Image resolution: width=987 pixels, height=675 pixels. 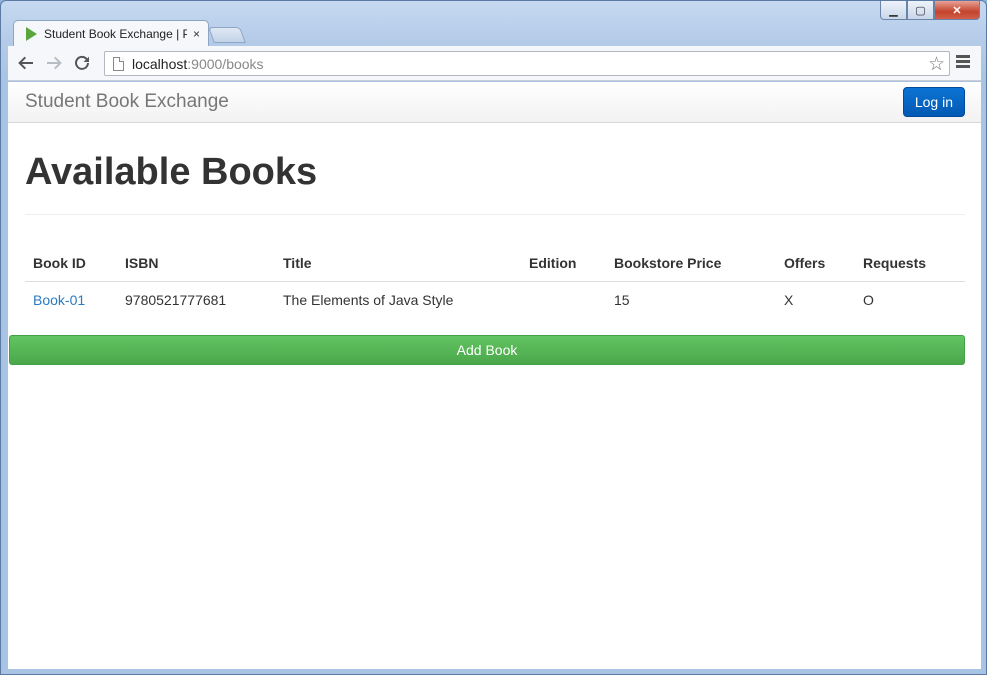 What do you see at coordinates (31, 34) in the screenshot?
I see `play-framework-icon` at bounding box center [31, 34].